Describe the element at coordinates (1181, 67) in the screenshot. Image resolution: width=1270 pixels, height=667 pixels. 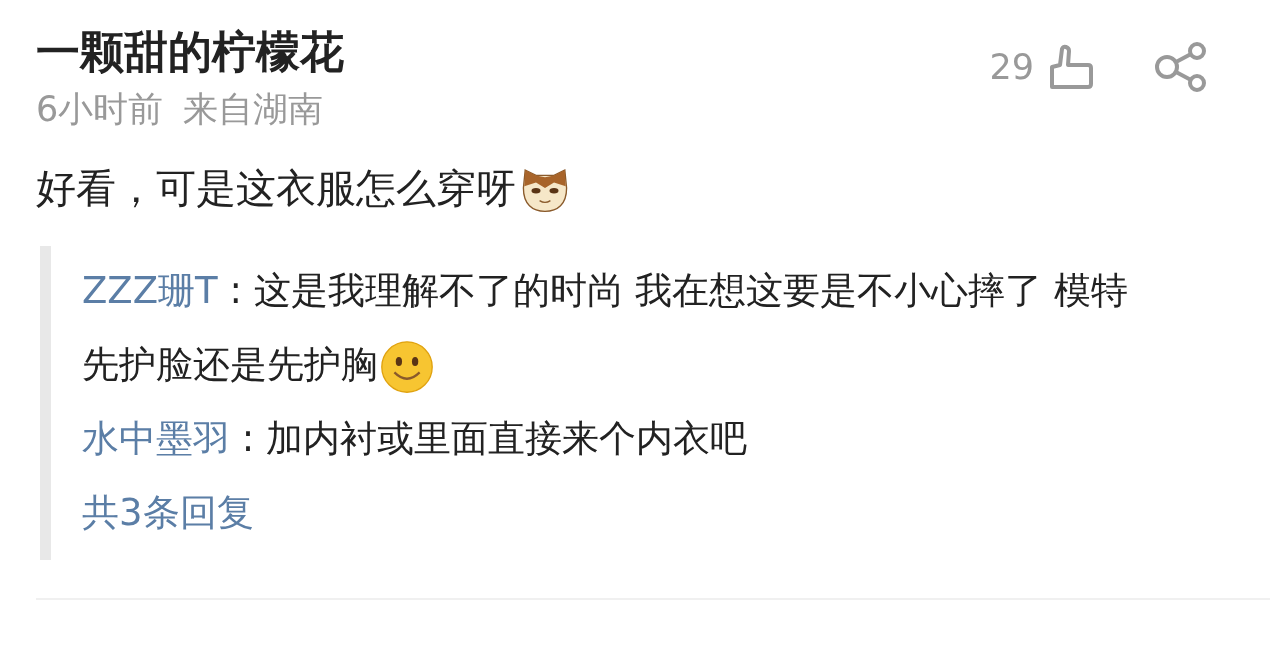
I see `share-icon` at that location.